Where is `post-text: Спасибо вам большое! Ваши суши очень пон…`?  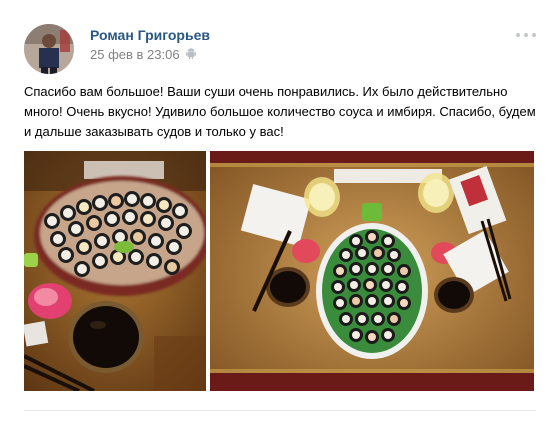
post-text: Спасибо вам большое! Ваши суши очень пон… is located at coordinates (280, 111).